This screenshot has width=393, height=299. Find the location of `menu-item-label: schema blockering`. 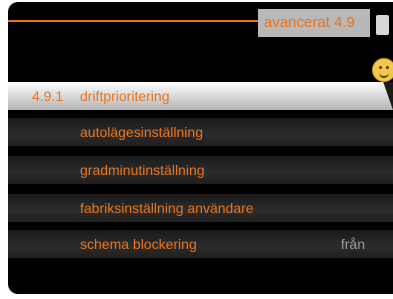

menu-item-label: schema blockering is located at coordinates (138, 244).